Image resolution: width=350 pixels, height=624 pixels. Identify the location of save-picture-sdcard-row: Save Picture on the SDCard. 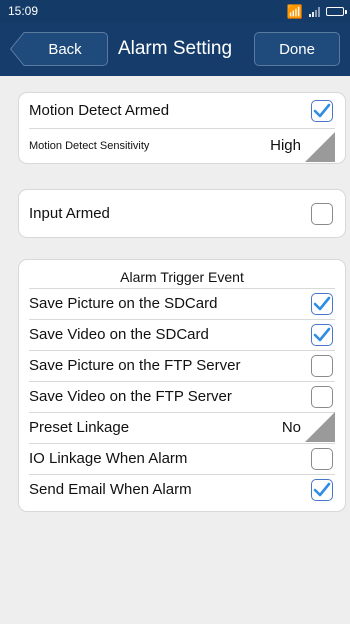
(182, 303).